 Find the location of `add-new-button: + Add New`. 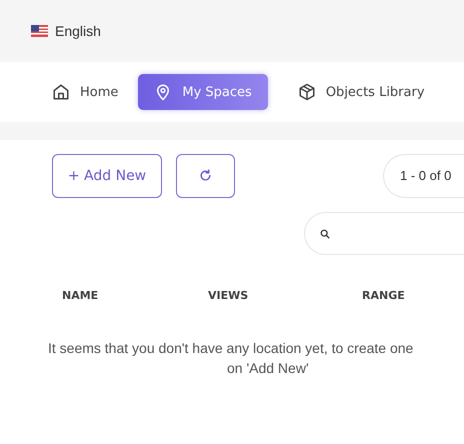

add-new-button: + Add New is located at coordinates (107, 176).